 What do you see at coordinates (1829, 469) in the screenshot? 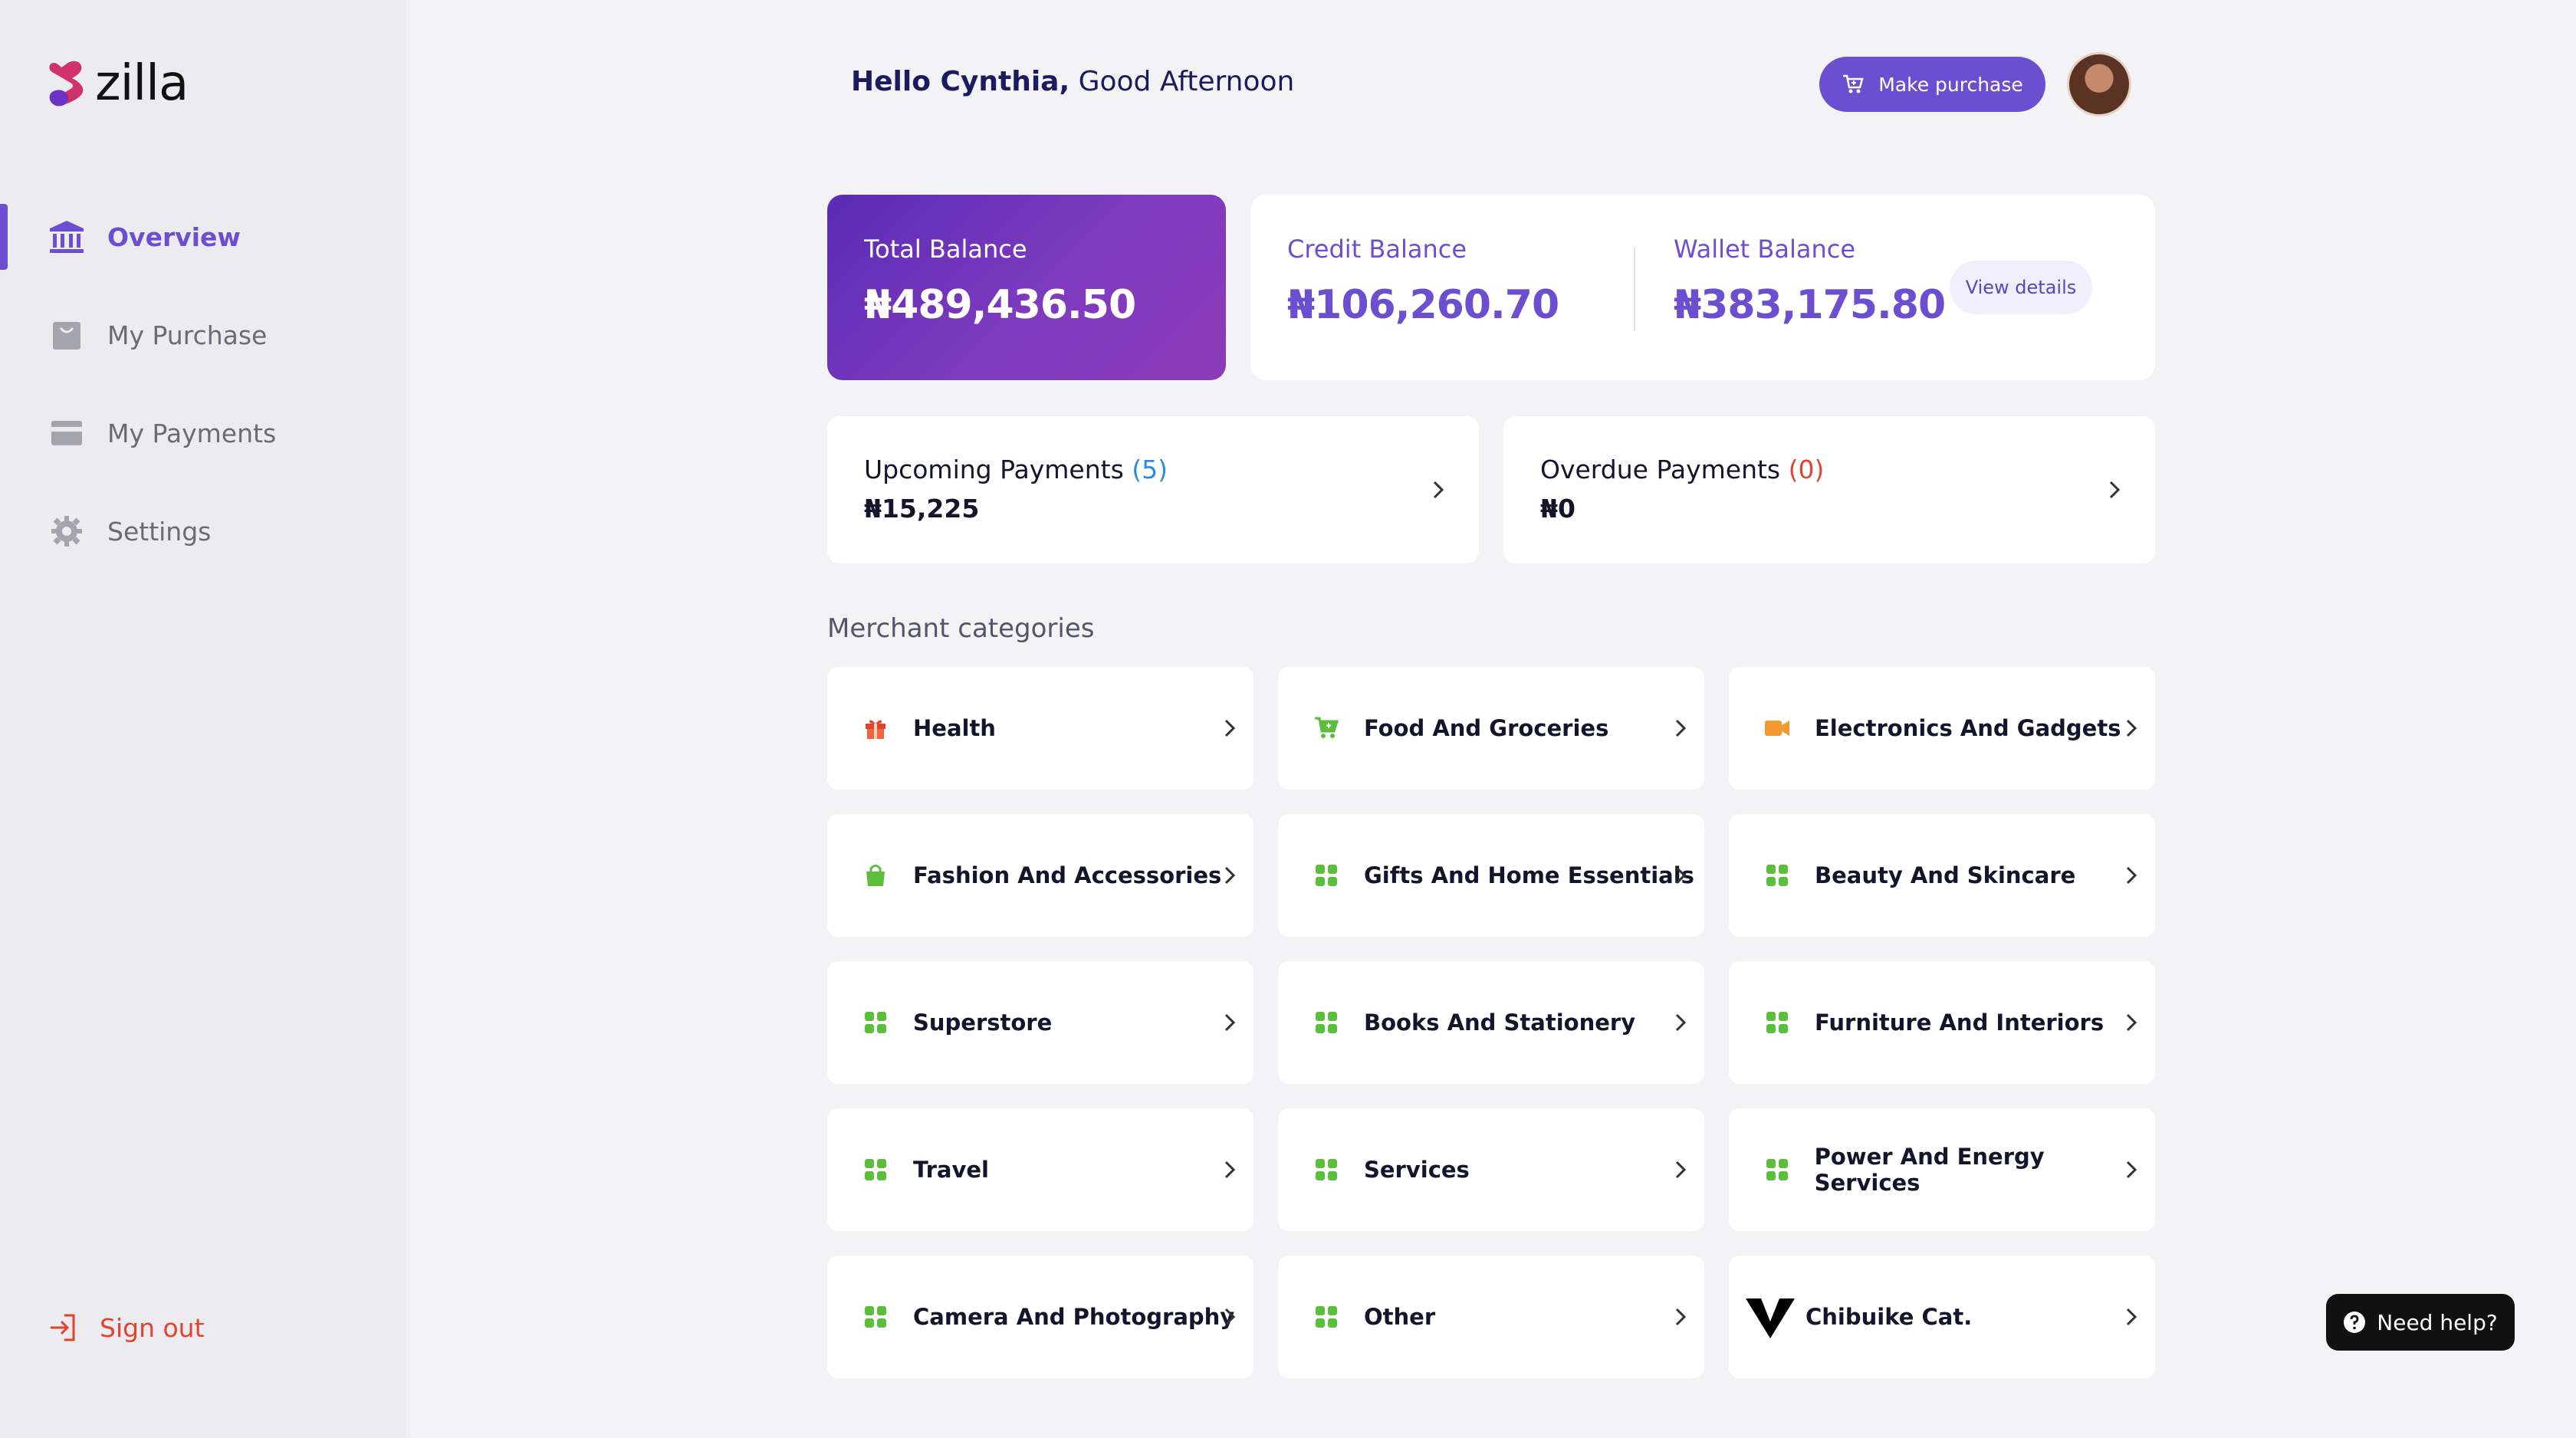
I see `overdue-payments-title: Overdue Payments (0)` at bounding box center [1829, 469].